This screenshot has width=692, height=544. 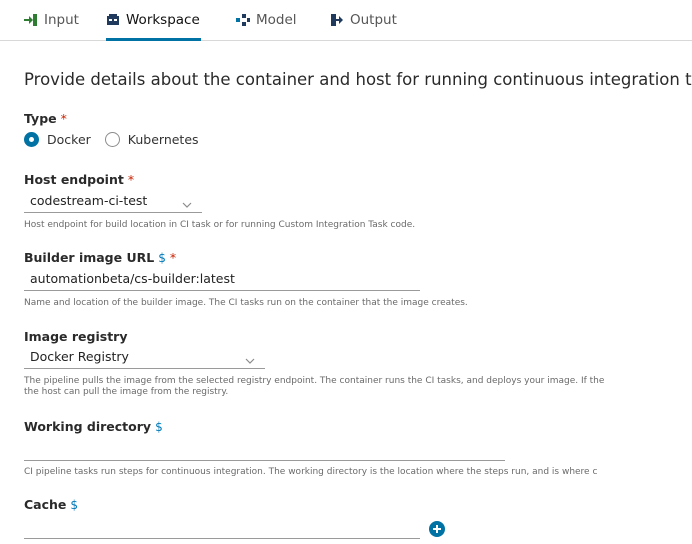 I want to click on radio-kubernetes, so click(x=112, y=139).